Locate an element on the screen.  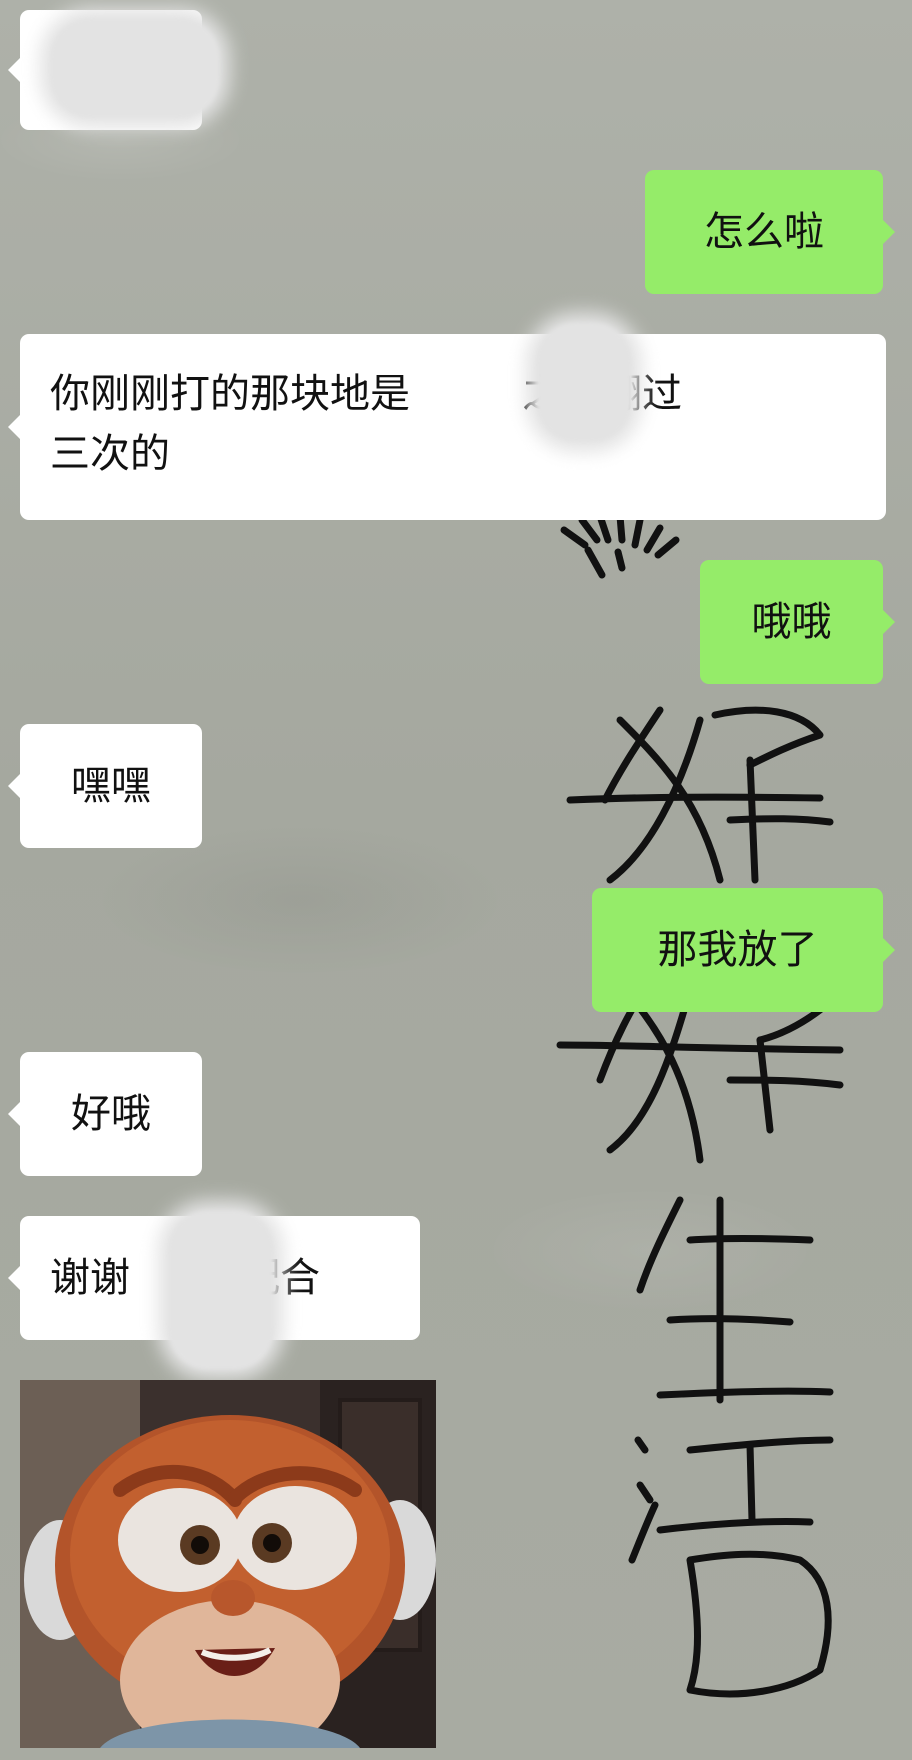
message-bubble: 你刚刚打的那块地是之前翻过 三次的 is located at coordinates (447, 427).